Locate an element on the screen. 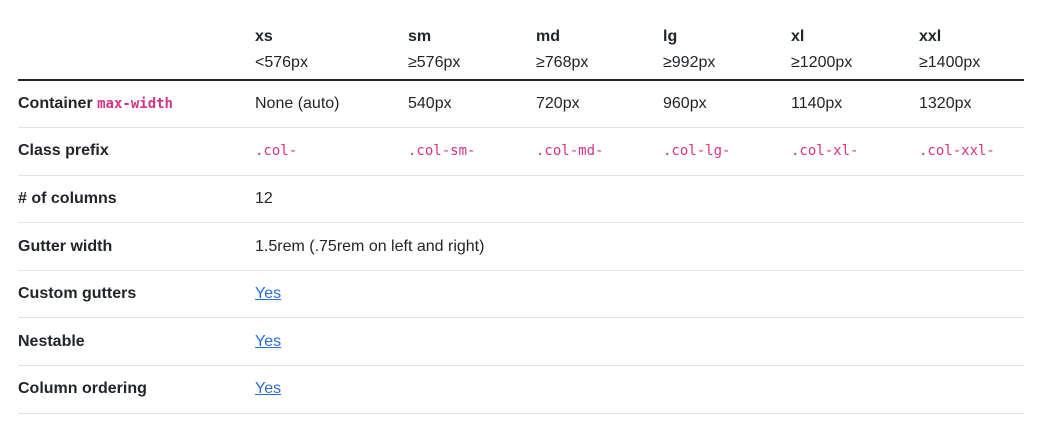 This screenshot has height=435, width=1061. row-label: Container is located at coordinates (58, 104).